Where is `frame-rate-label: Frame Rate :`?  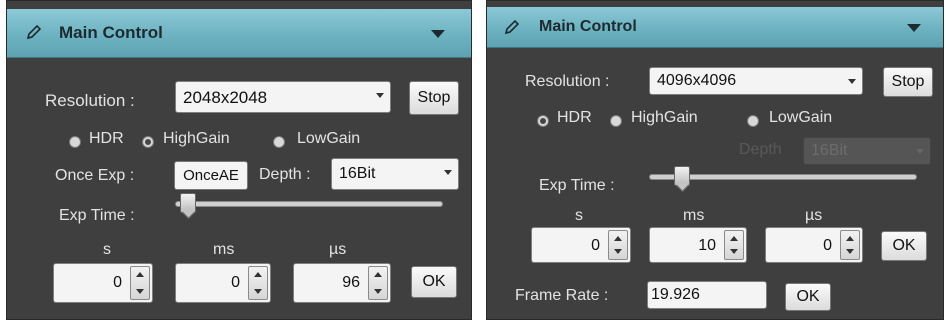 frame-rate-label: Frame Rate : is located at coordinates (562, 295).